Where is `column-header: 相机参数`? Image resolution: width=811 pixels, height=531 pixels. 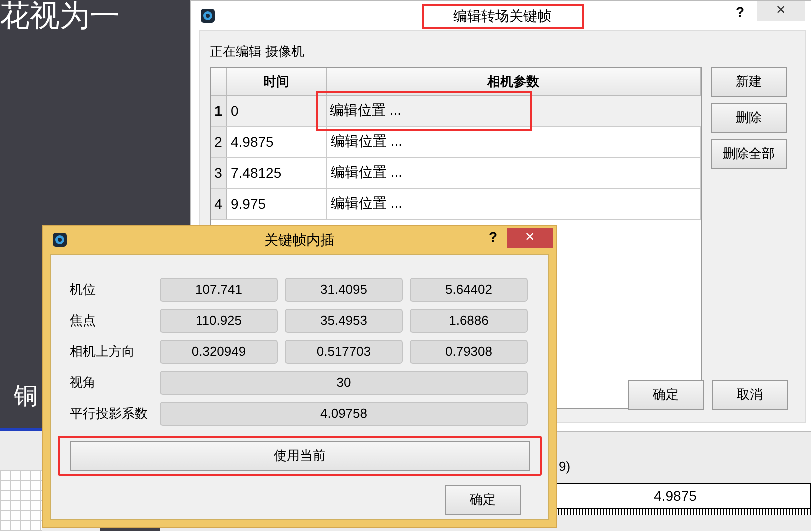 column-header: 相机参数 is located at coordinates (514, 81).